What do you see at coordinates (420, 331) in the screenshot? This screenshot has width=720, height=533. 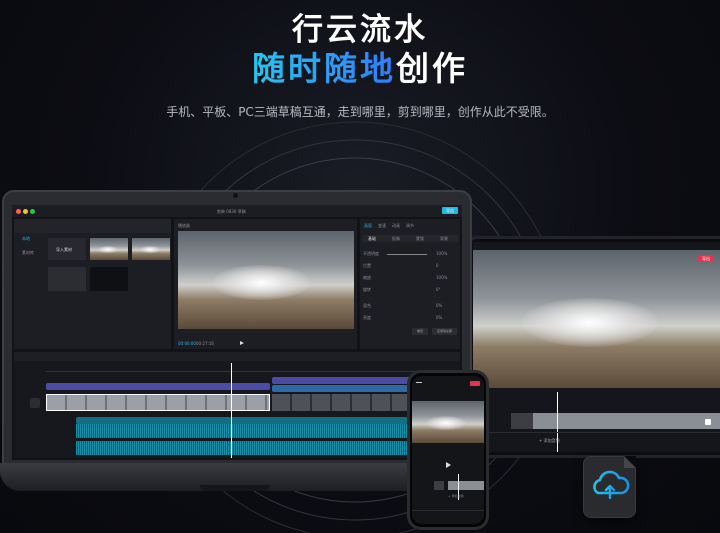 I see `reset-button: 重置` at bounding box center [420, 331].